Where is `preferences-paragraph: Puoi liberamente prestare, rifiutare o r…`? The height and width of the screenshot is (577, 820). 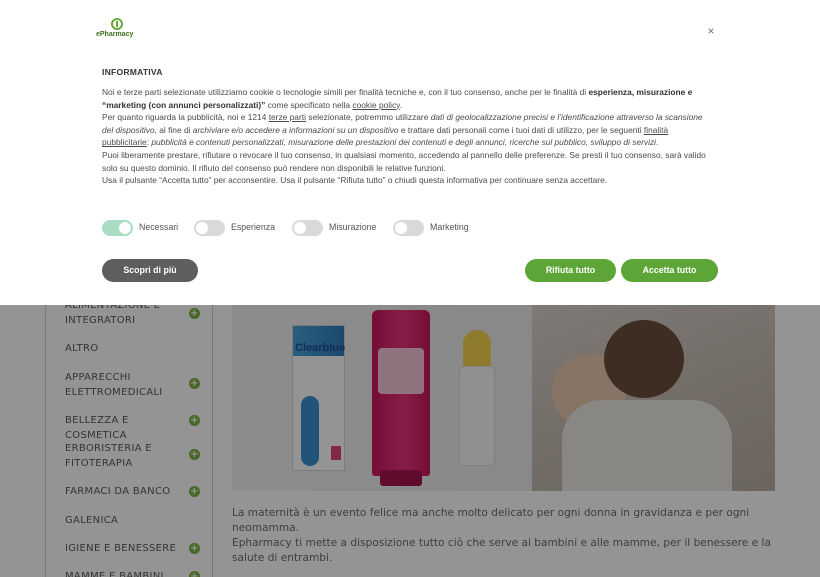
preferences-paragraph: Puoi liberamente prestare, rifiutare o r… is located at coordinates (404, 161).